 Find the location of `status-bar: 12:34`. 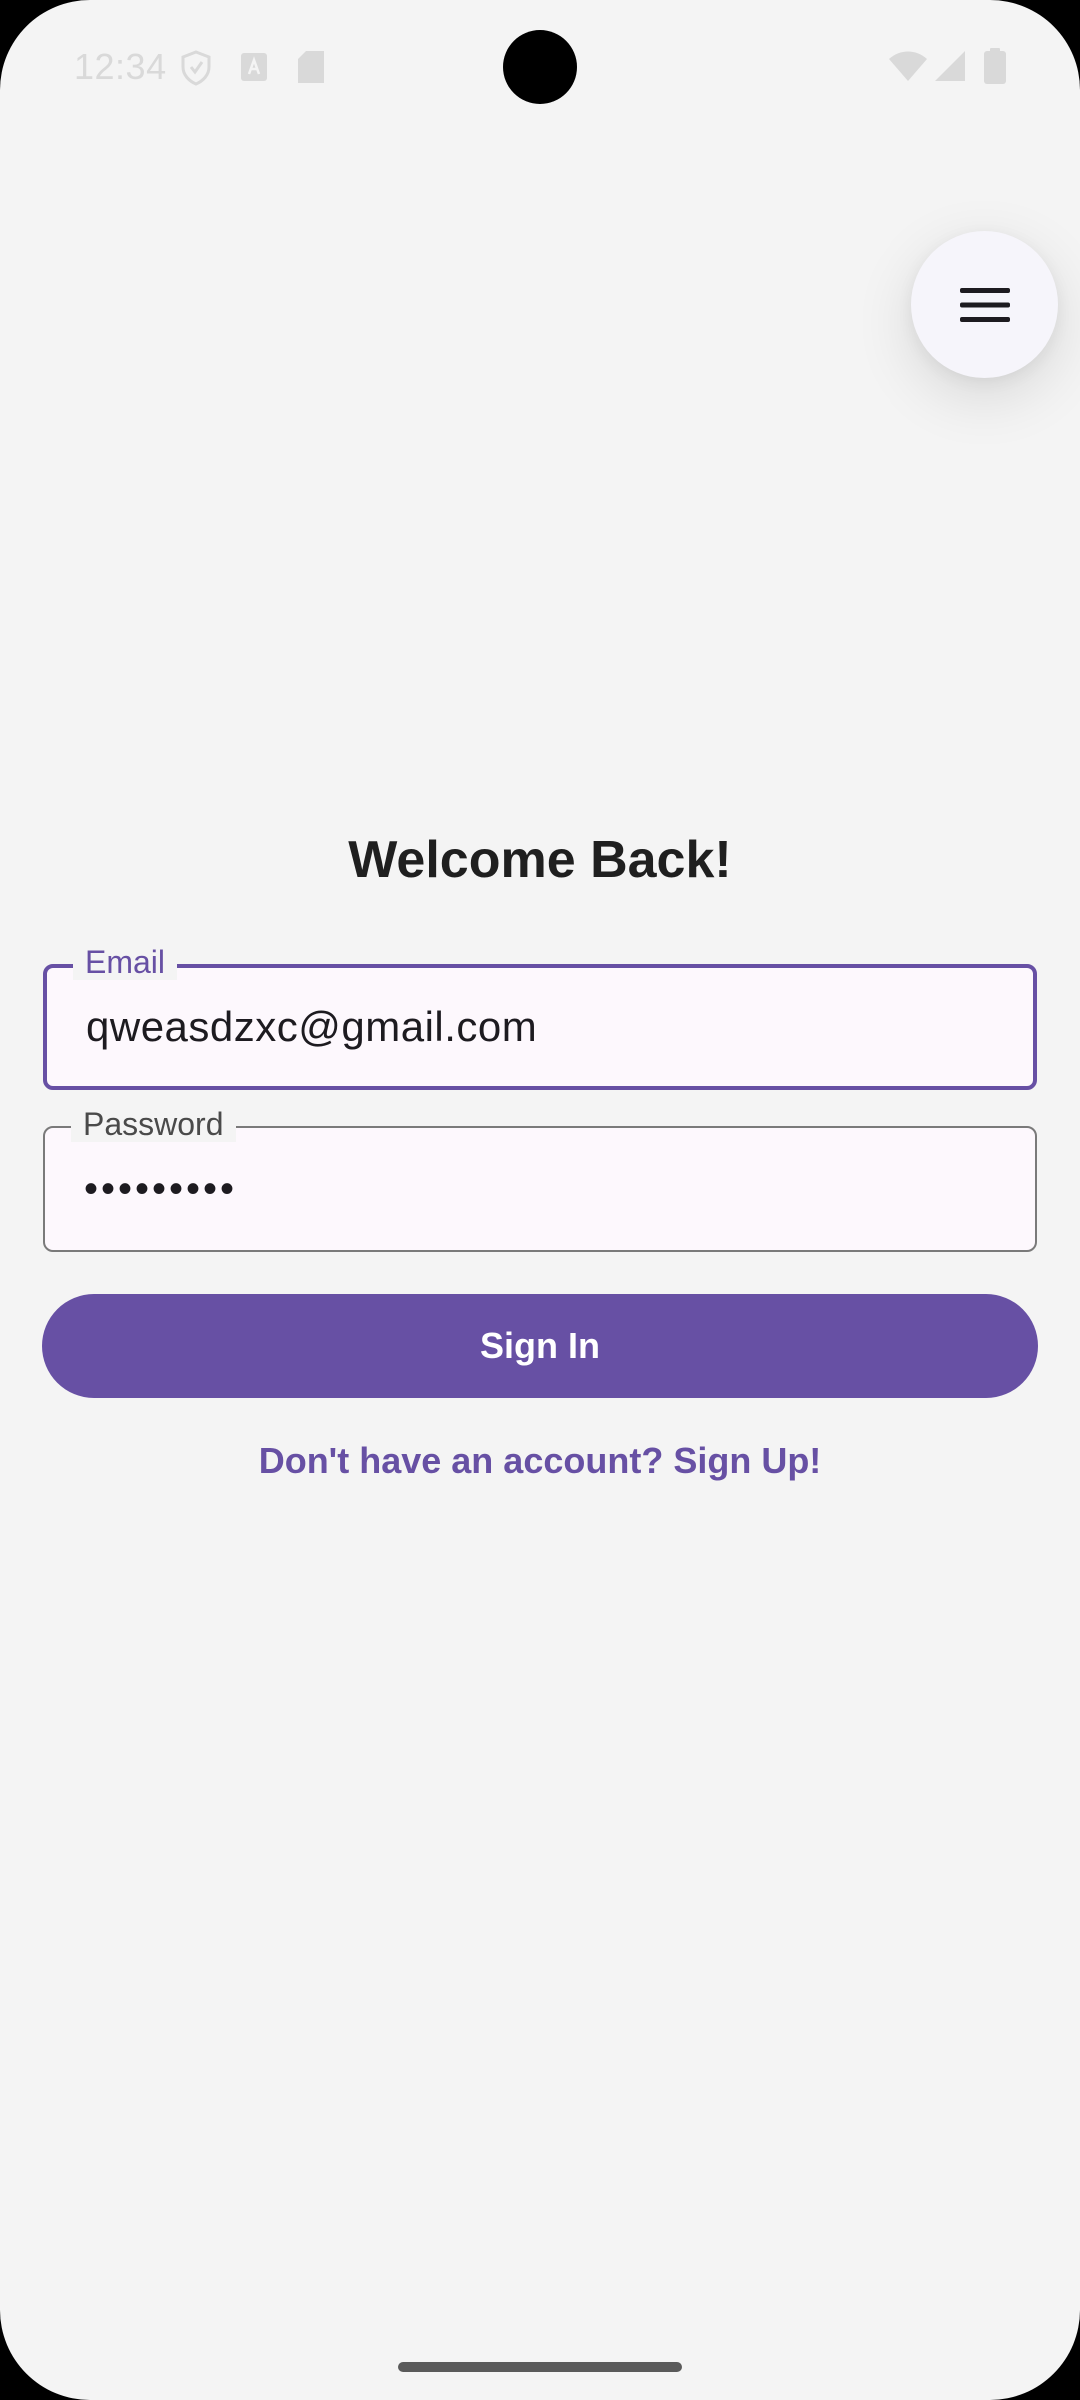

status-bar: 12:34 is located at coordinates (540, 65).